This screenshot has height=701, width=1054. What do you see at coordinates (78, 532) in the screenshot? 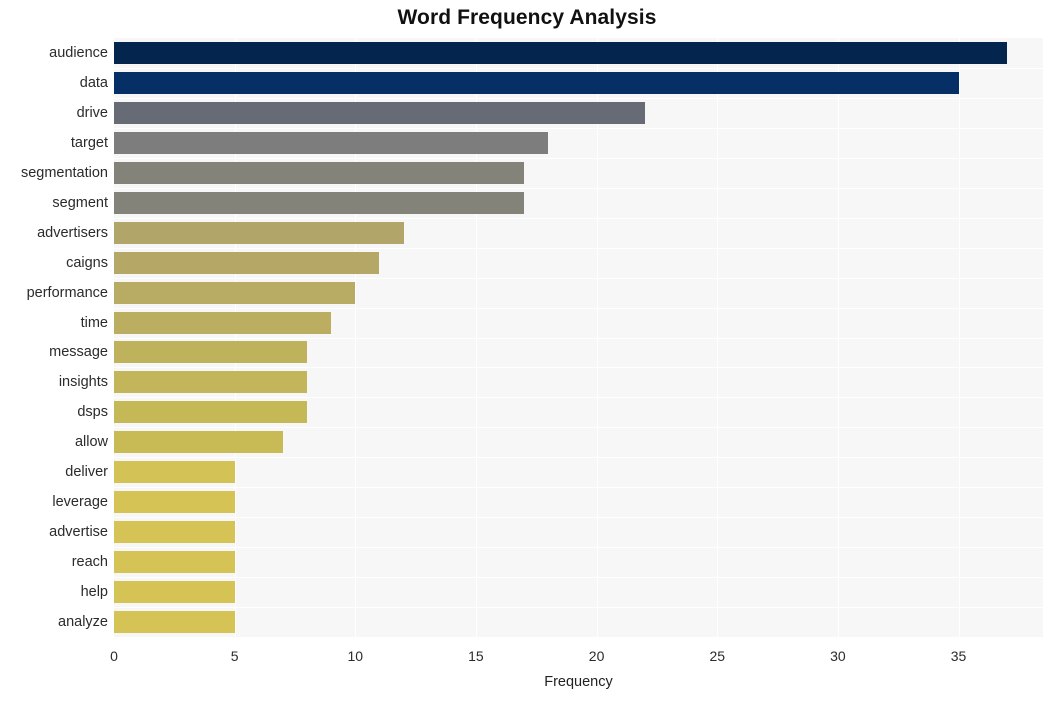
I see `y-tick-label-advertise: advertise` at bounding box center [78, 532].